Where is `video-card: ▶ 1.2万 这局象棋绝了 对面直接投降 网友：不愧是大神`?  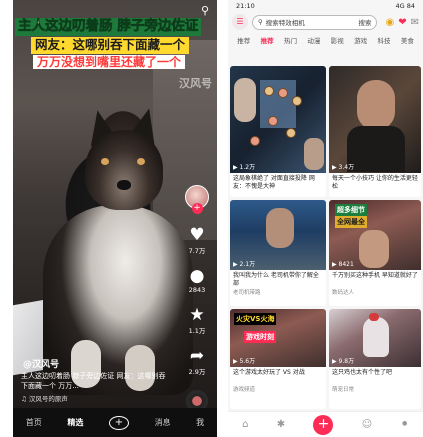 video-card: ▶ 1.2万 这局象棋绝了 对面直接投降 网友：不愧是大神 is located at coordinates (278, 131).